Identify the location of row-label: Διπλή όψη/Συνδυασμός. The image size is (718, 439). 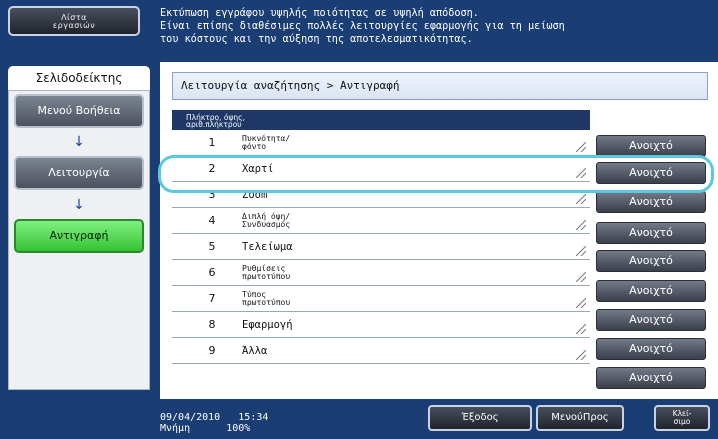
(352, 221).